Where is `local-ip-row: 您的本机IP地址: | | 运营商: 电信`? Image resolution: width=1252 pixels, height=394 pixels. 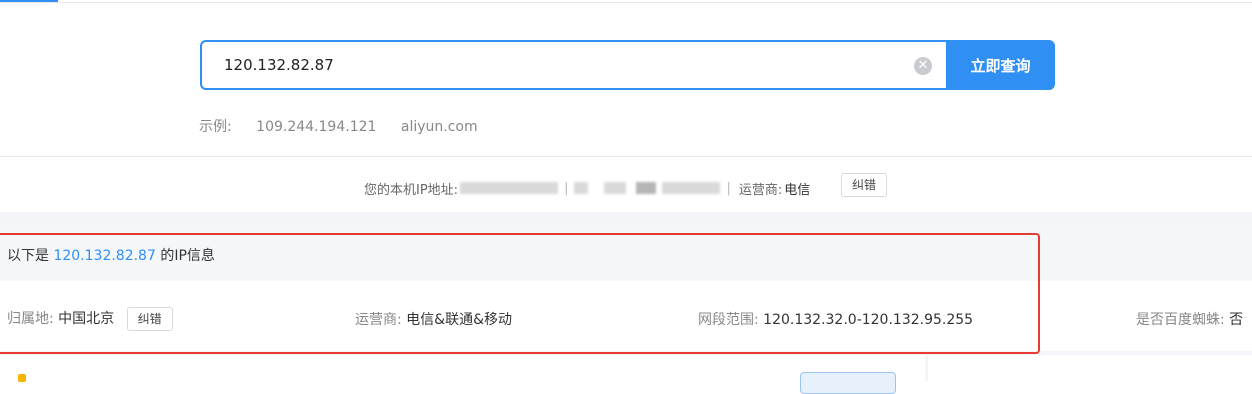
local-ip-row: 您的本机IP地址: | | 运营商: 电信 is located at coordinates (587, 188).